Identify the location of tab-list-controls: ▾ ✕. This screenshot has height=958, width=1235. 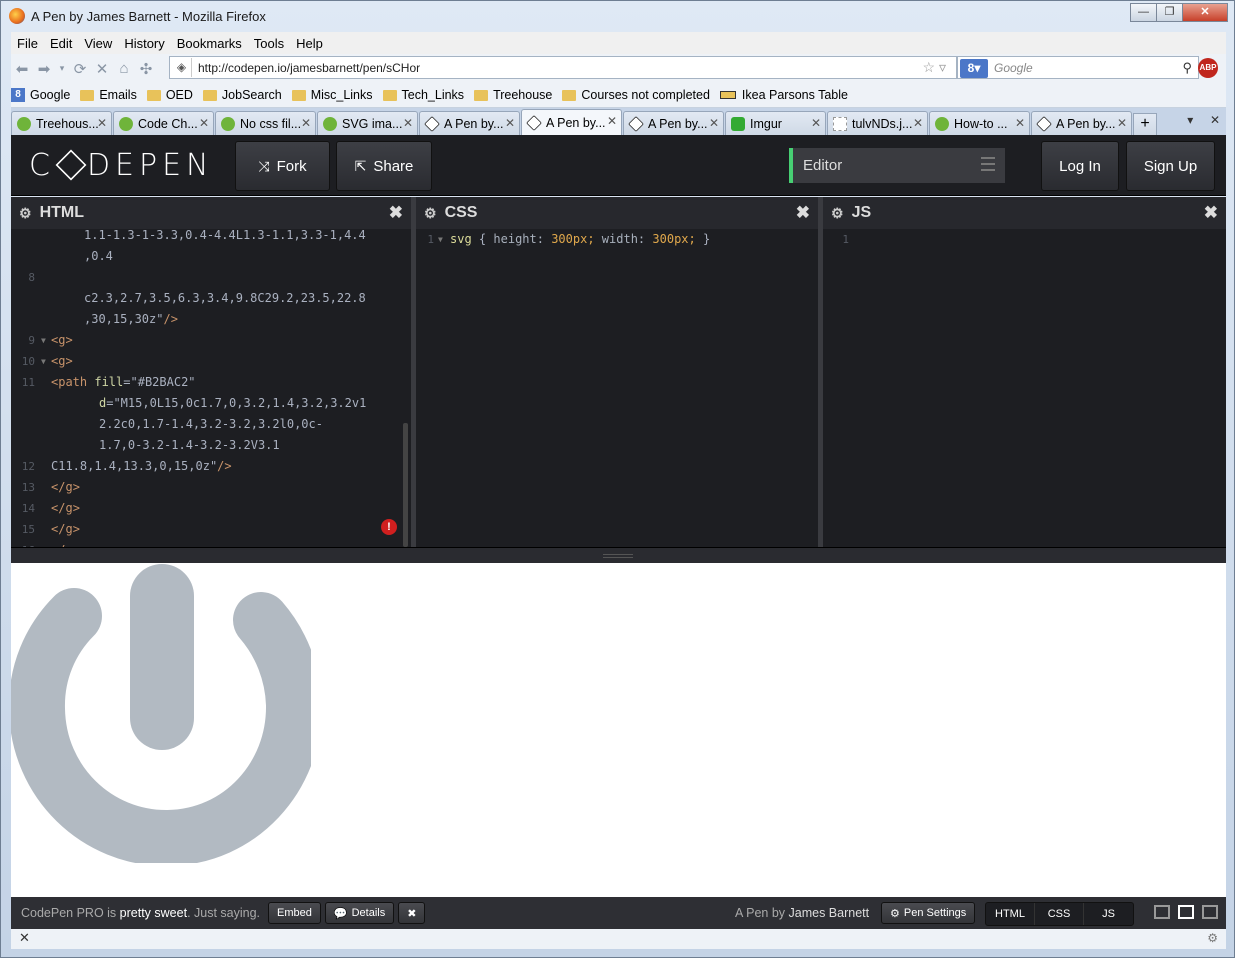
(1203, 120).